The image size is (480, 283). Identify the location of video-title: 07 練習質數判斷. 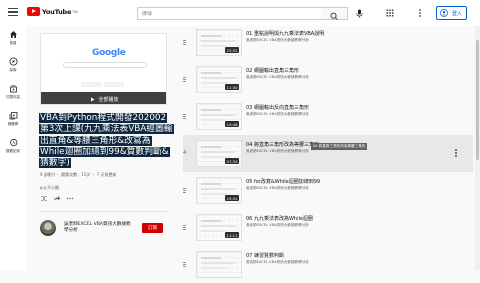
(265, 255).